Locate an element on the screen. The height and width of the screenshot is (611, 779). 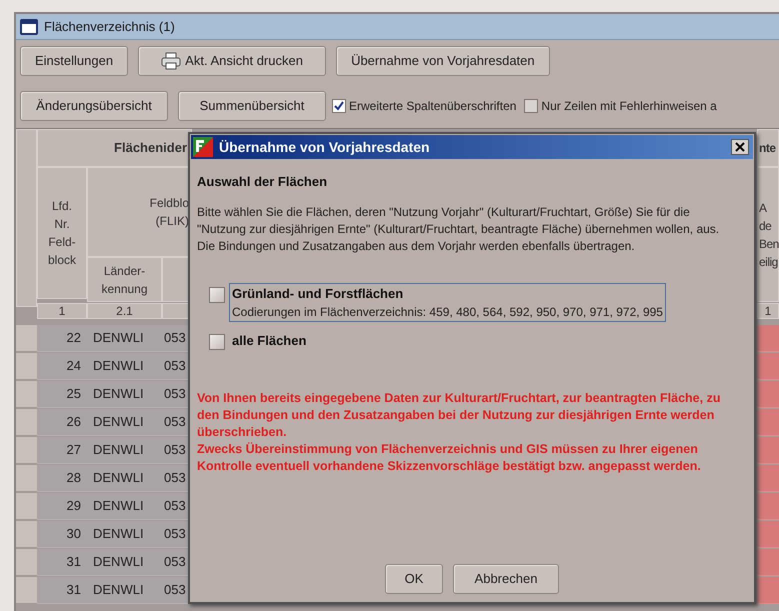
ok-button: OK is located at coordinates (414, 579).